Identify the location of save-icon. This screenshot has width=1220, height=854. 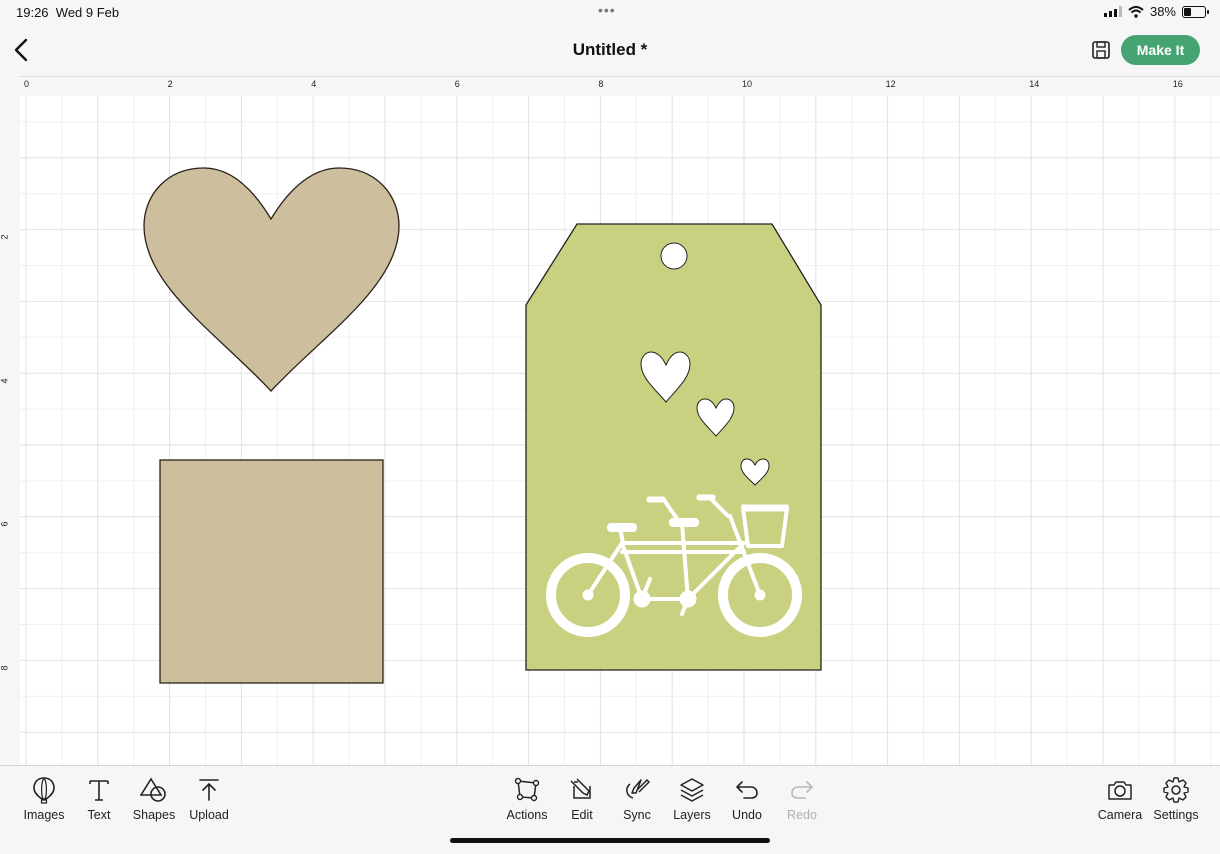
(1101, 50).